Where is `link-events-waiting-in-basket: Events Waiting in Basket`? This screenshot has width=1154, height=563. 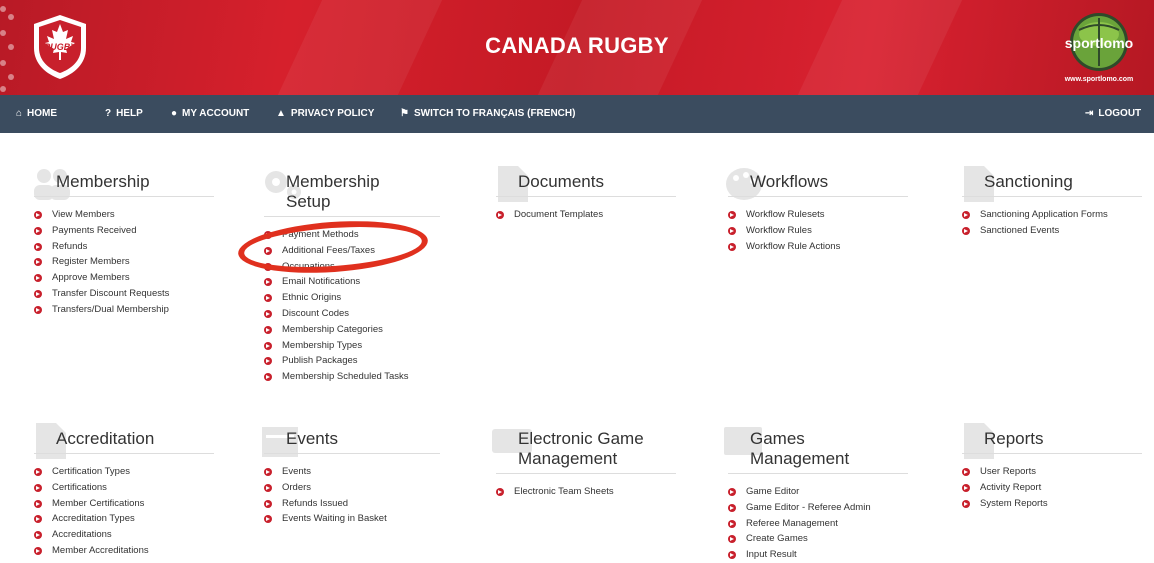 link-events-waiting-in-basket: Events Waiting in Basket is located at coordinates (352, 519).